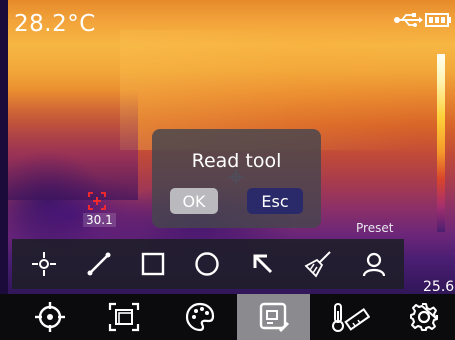 This screenshot has width=455, height=340. I want to click on preset-label: Preset, so click(375, 228).